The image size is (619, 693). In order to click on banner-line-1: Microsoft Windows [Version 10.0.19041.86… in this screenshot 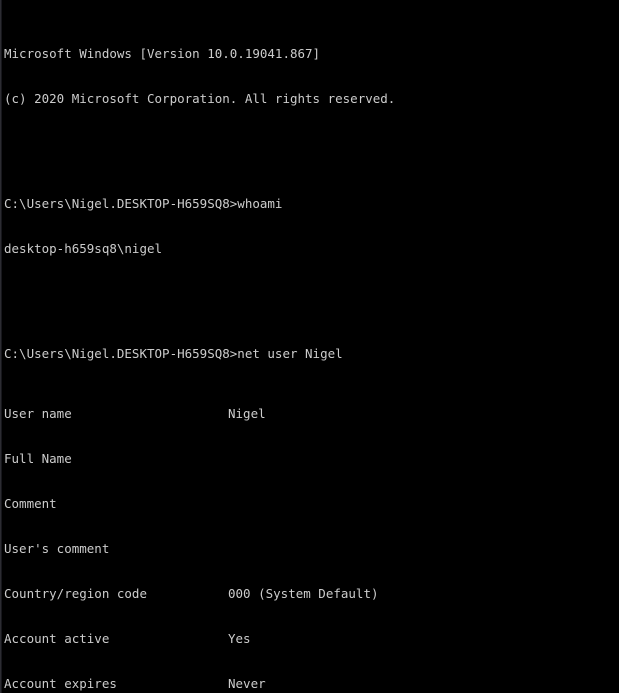, I will do `click(162, 53)`.